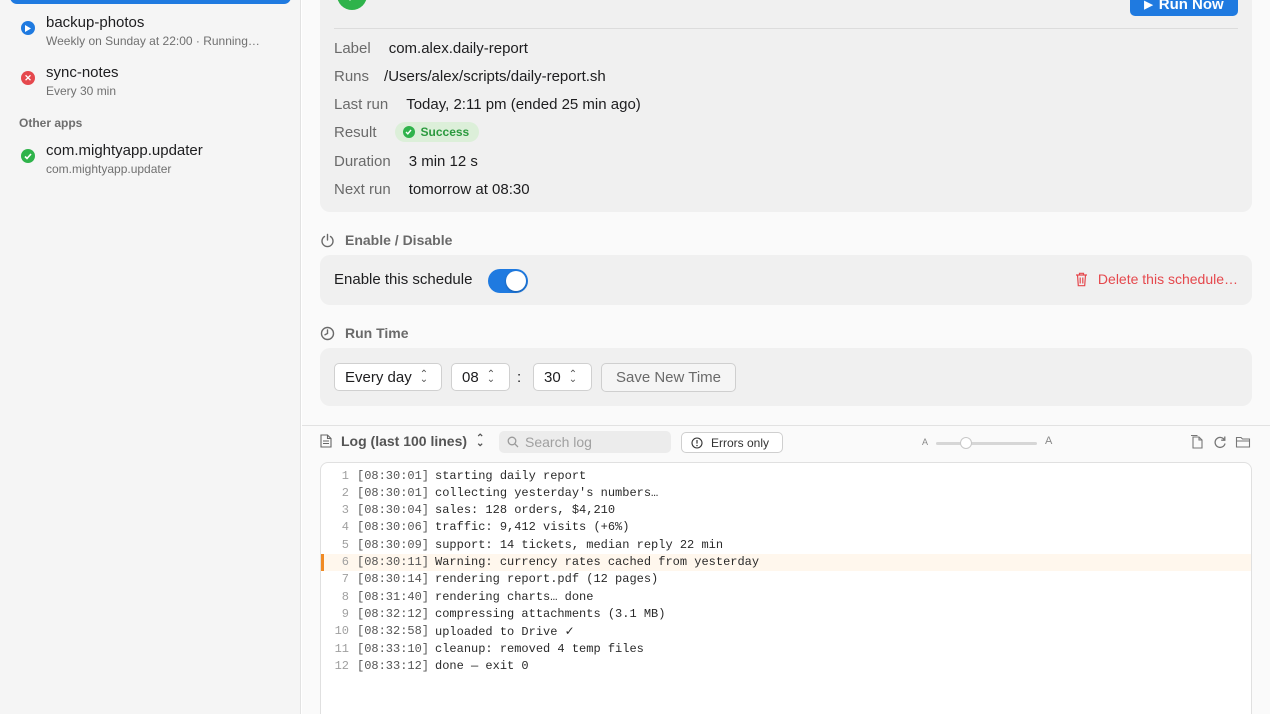  Describe the element at coordinates (552, 377) in the screenshot. I see `minute-value: 30` at that location.